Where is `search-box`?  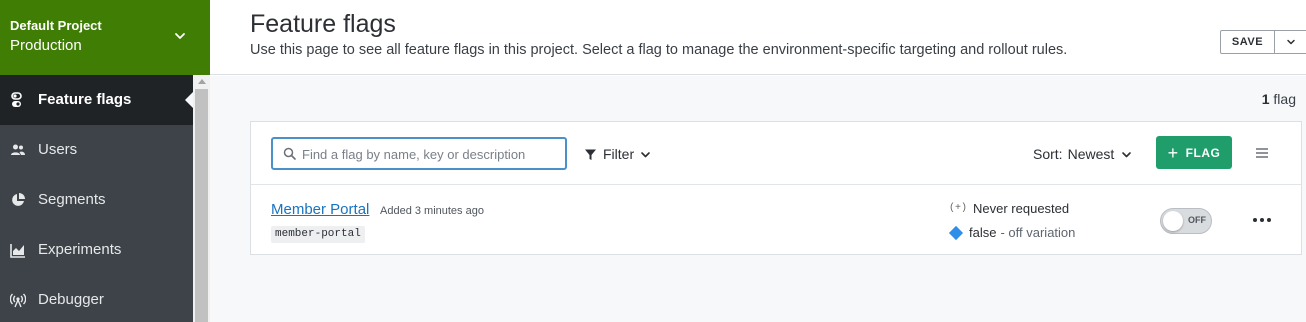 search-box is located at coordinates (419, 153).